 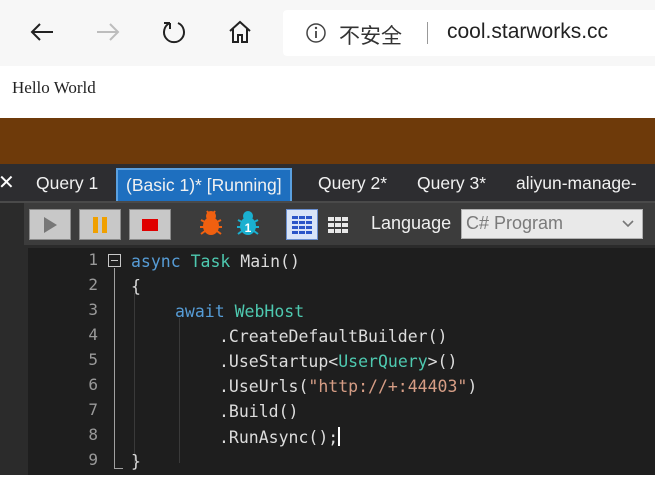 I want to click on language-label: Language, so click(x=411, y=223).